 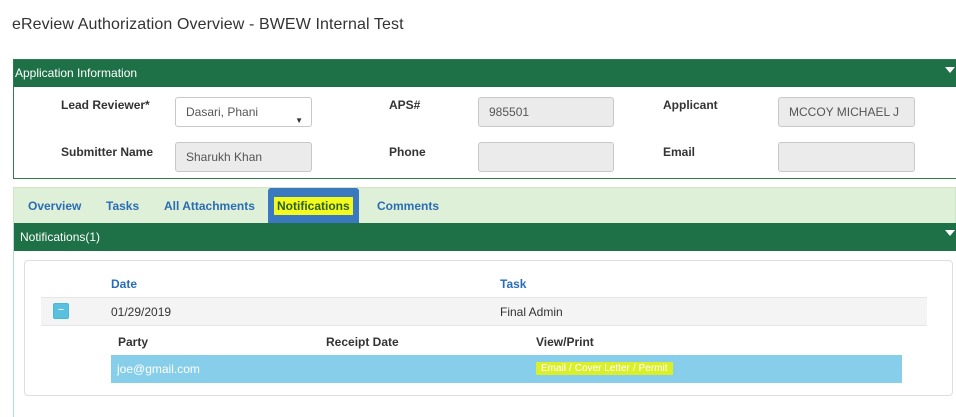 What do you see at coordinates (122, 206) in the screenshot?
I see `tab-tasks: Tasks` at bounding box center [122, 206].